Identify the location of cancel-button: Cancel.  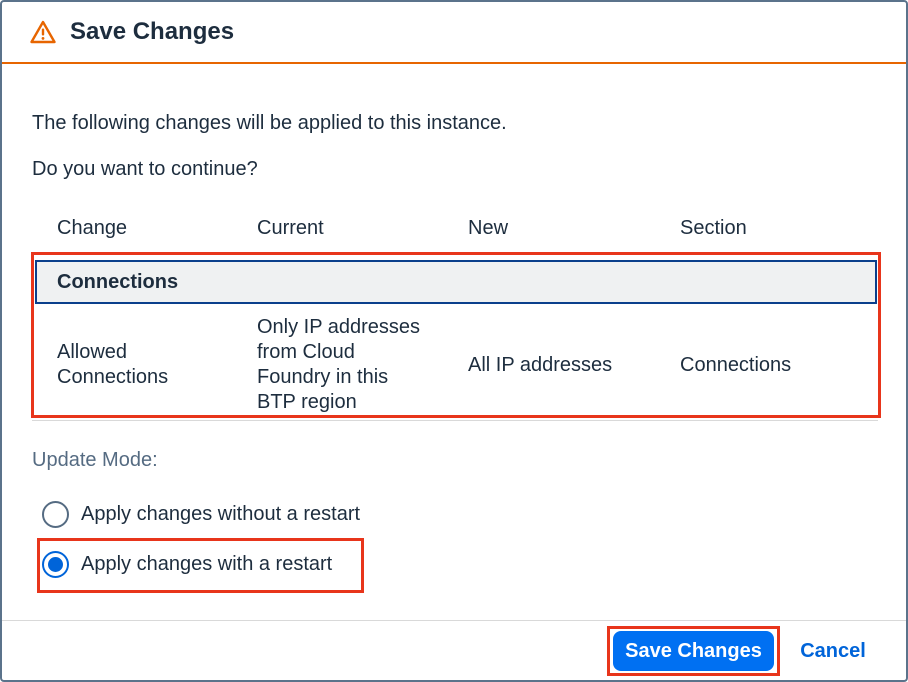
(833, 651).